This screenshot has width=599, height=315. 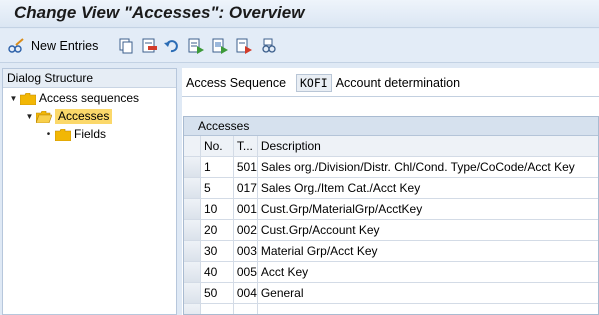 I want to click on delete-icon, so click(x=149, y=45).